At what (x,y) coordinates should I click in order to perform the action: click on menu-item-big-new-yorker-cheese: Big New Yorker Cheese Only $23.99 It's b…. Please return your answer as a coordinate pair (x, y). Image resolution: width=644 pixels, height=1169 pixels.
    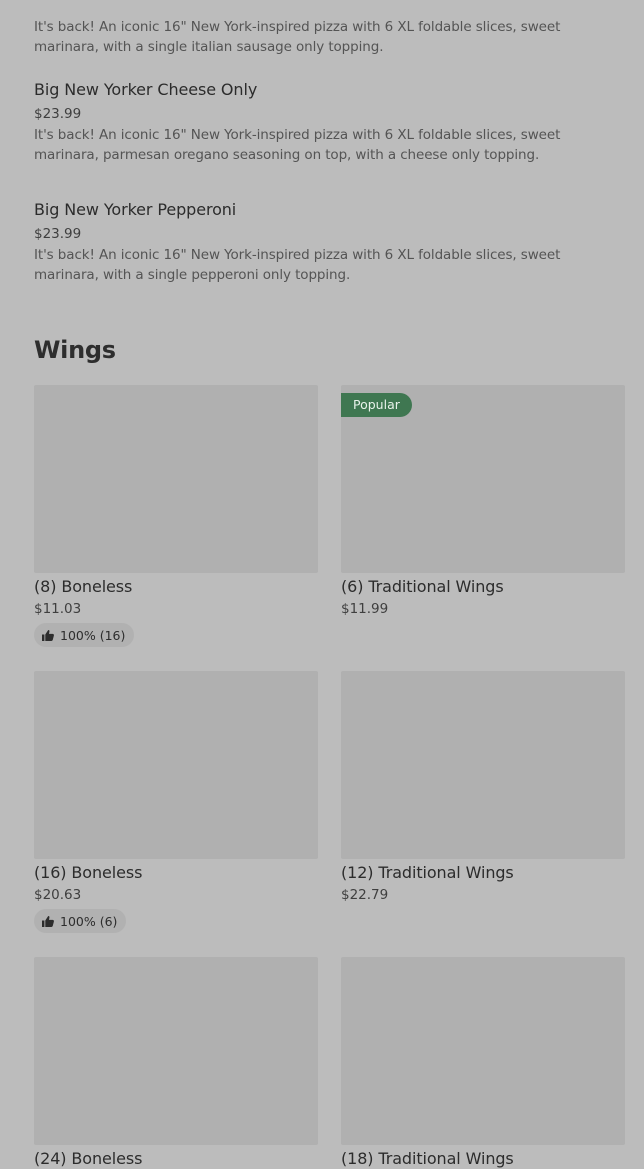
    Looking at the image, I should click on (324, 122).